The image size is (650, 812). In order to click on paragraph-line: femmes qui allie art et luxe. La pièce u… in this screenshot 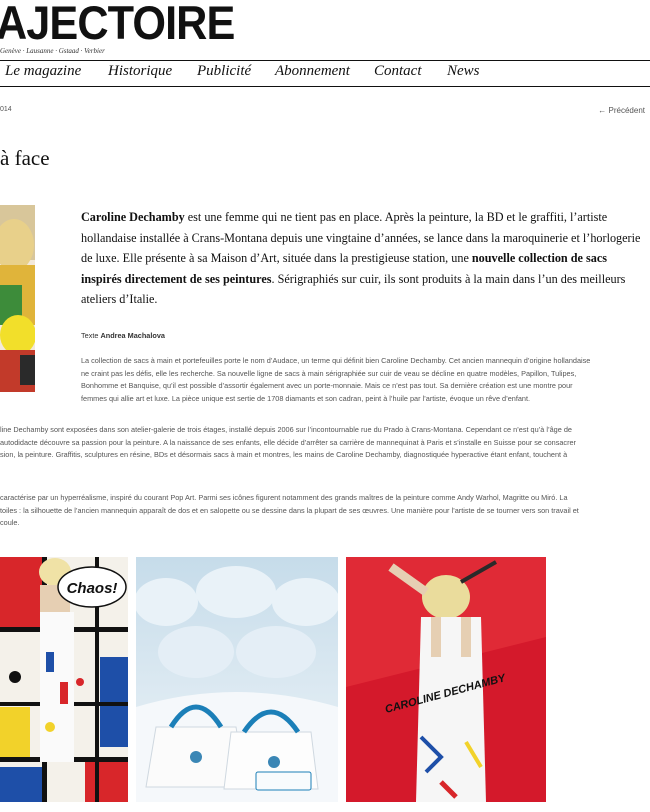, I will do `click(306, 398)`.